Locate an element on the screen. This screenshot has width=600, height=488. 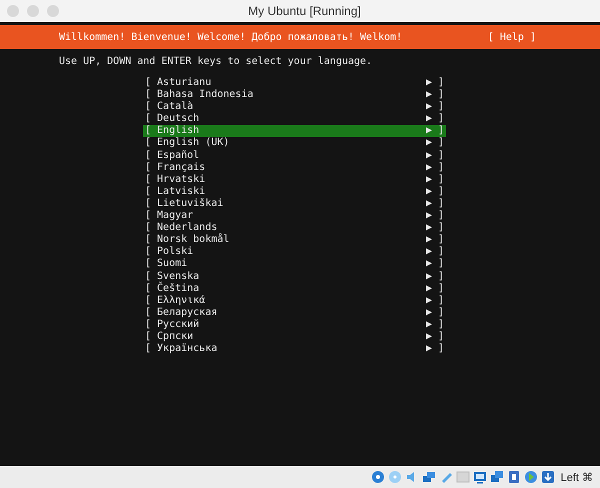
language-item: [ Suomi ▶ ] is located at coordinates (294, 264).